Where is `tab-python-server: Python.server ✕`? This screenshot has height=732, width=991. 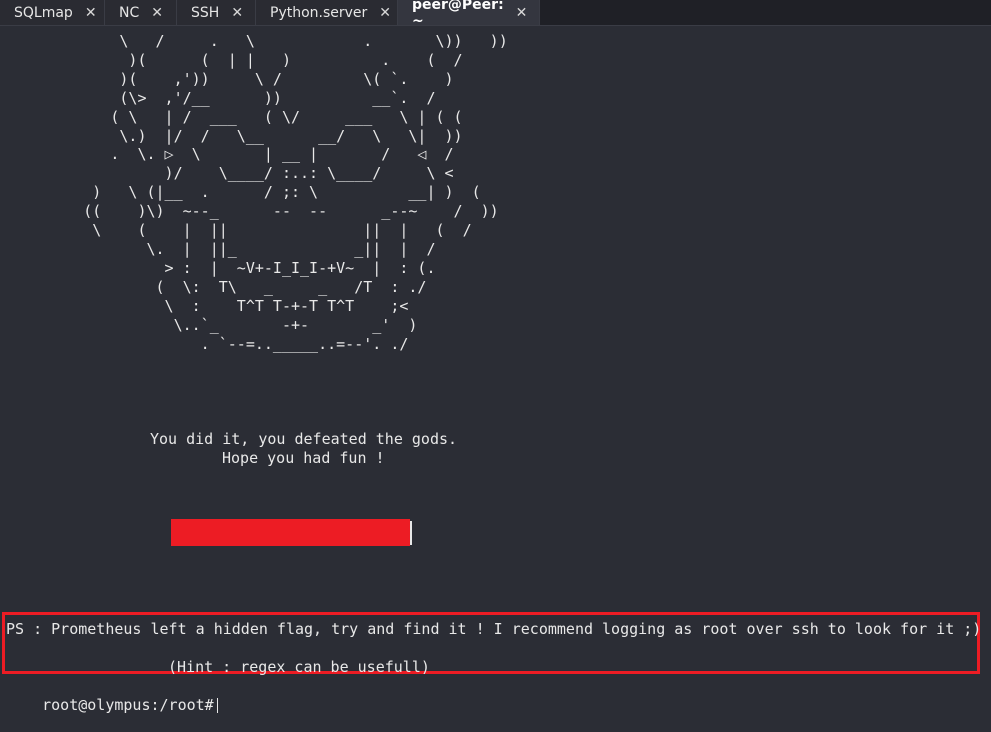
tab-python-server: Python.server ✕ is located at coordinates (327, 12).